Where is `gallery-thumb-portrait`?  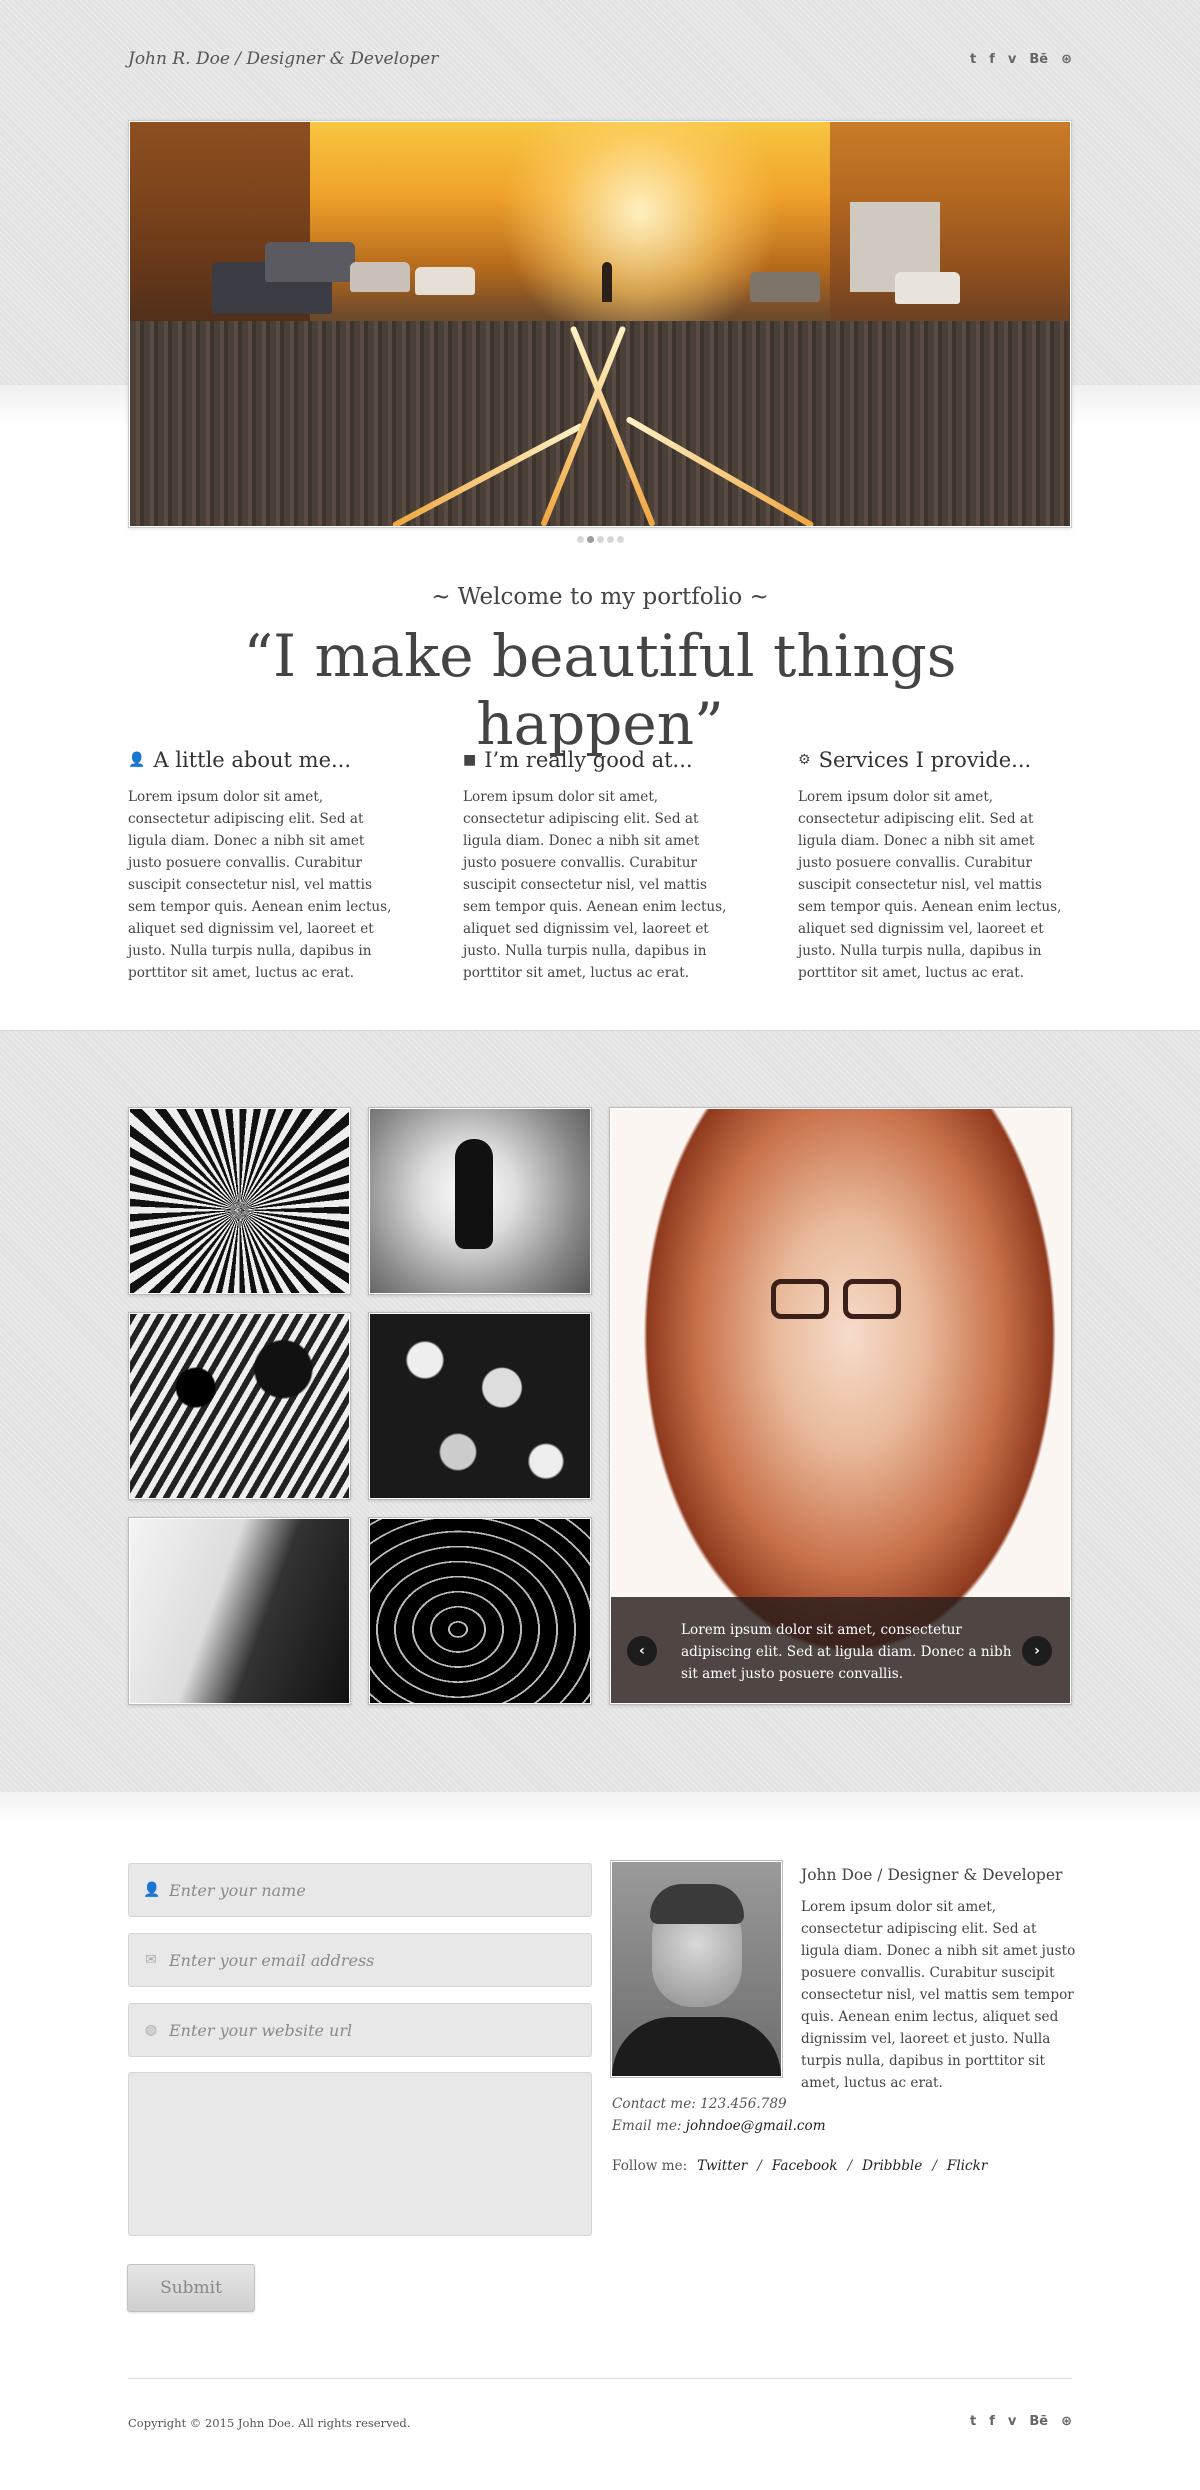
gallery-thumb-portrait is located at coordinates (239, 1611).